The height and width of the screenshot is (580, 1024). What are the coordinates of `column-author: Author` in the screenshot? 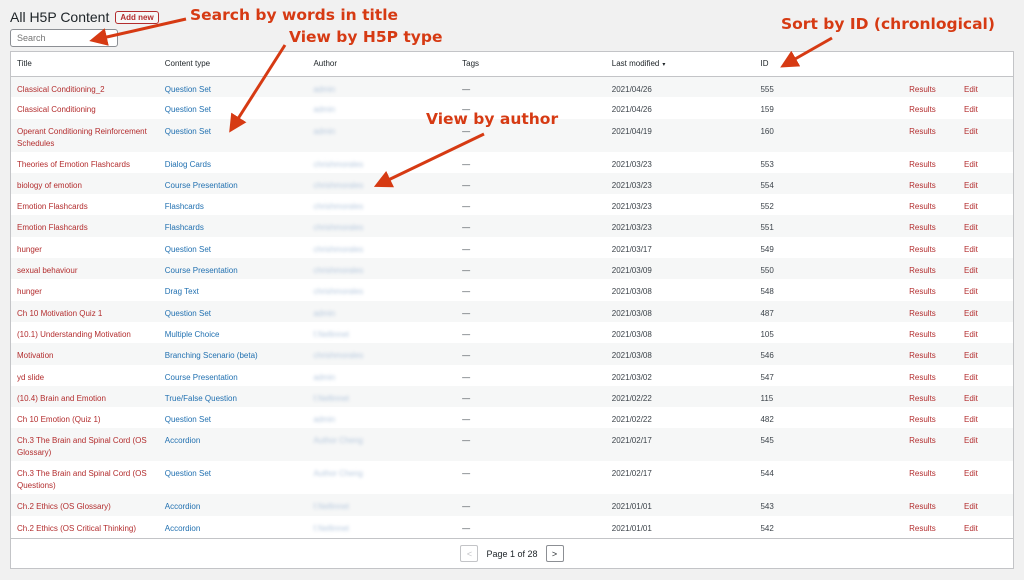 It's located at (382, 64).